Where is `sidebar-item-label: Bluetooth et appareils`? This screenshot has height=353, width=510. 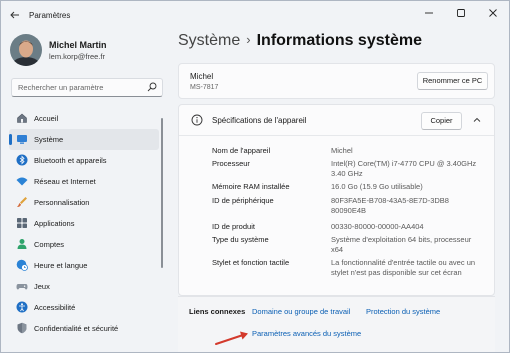 sidebar-item-label: Bluetooth et appareils is located at coordinates (70, 160).